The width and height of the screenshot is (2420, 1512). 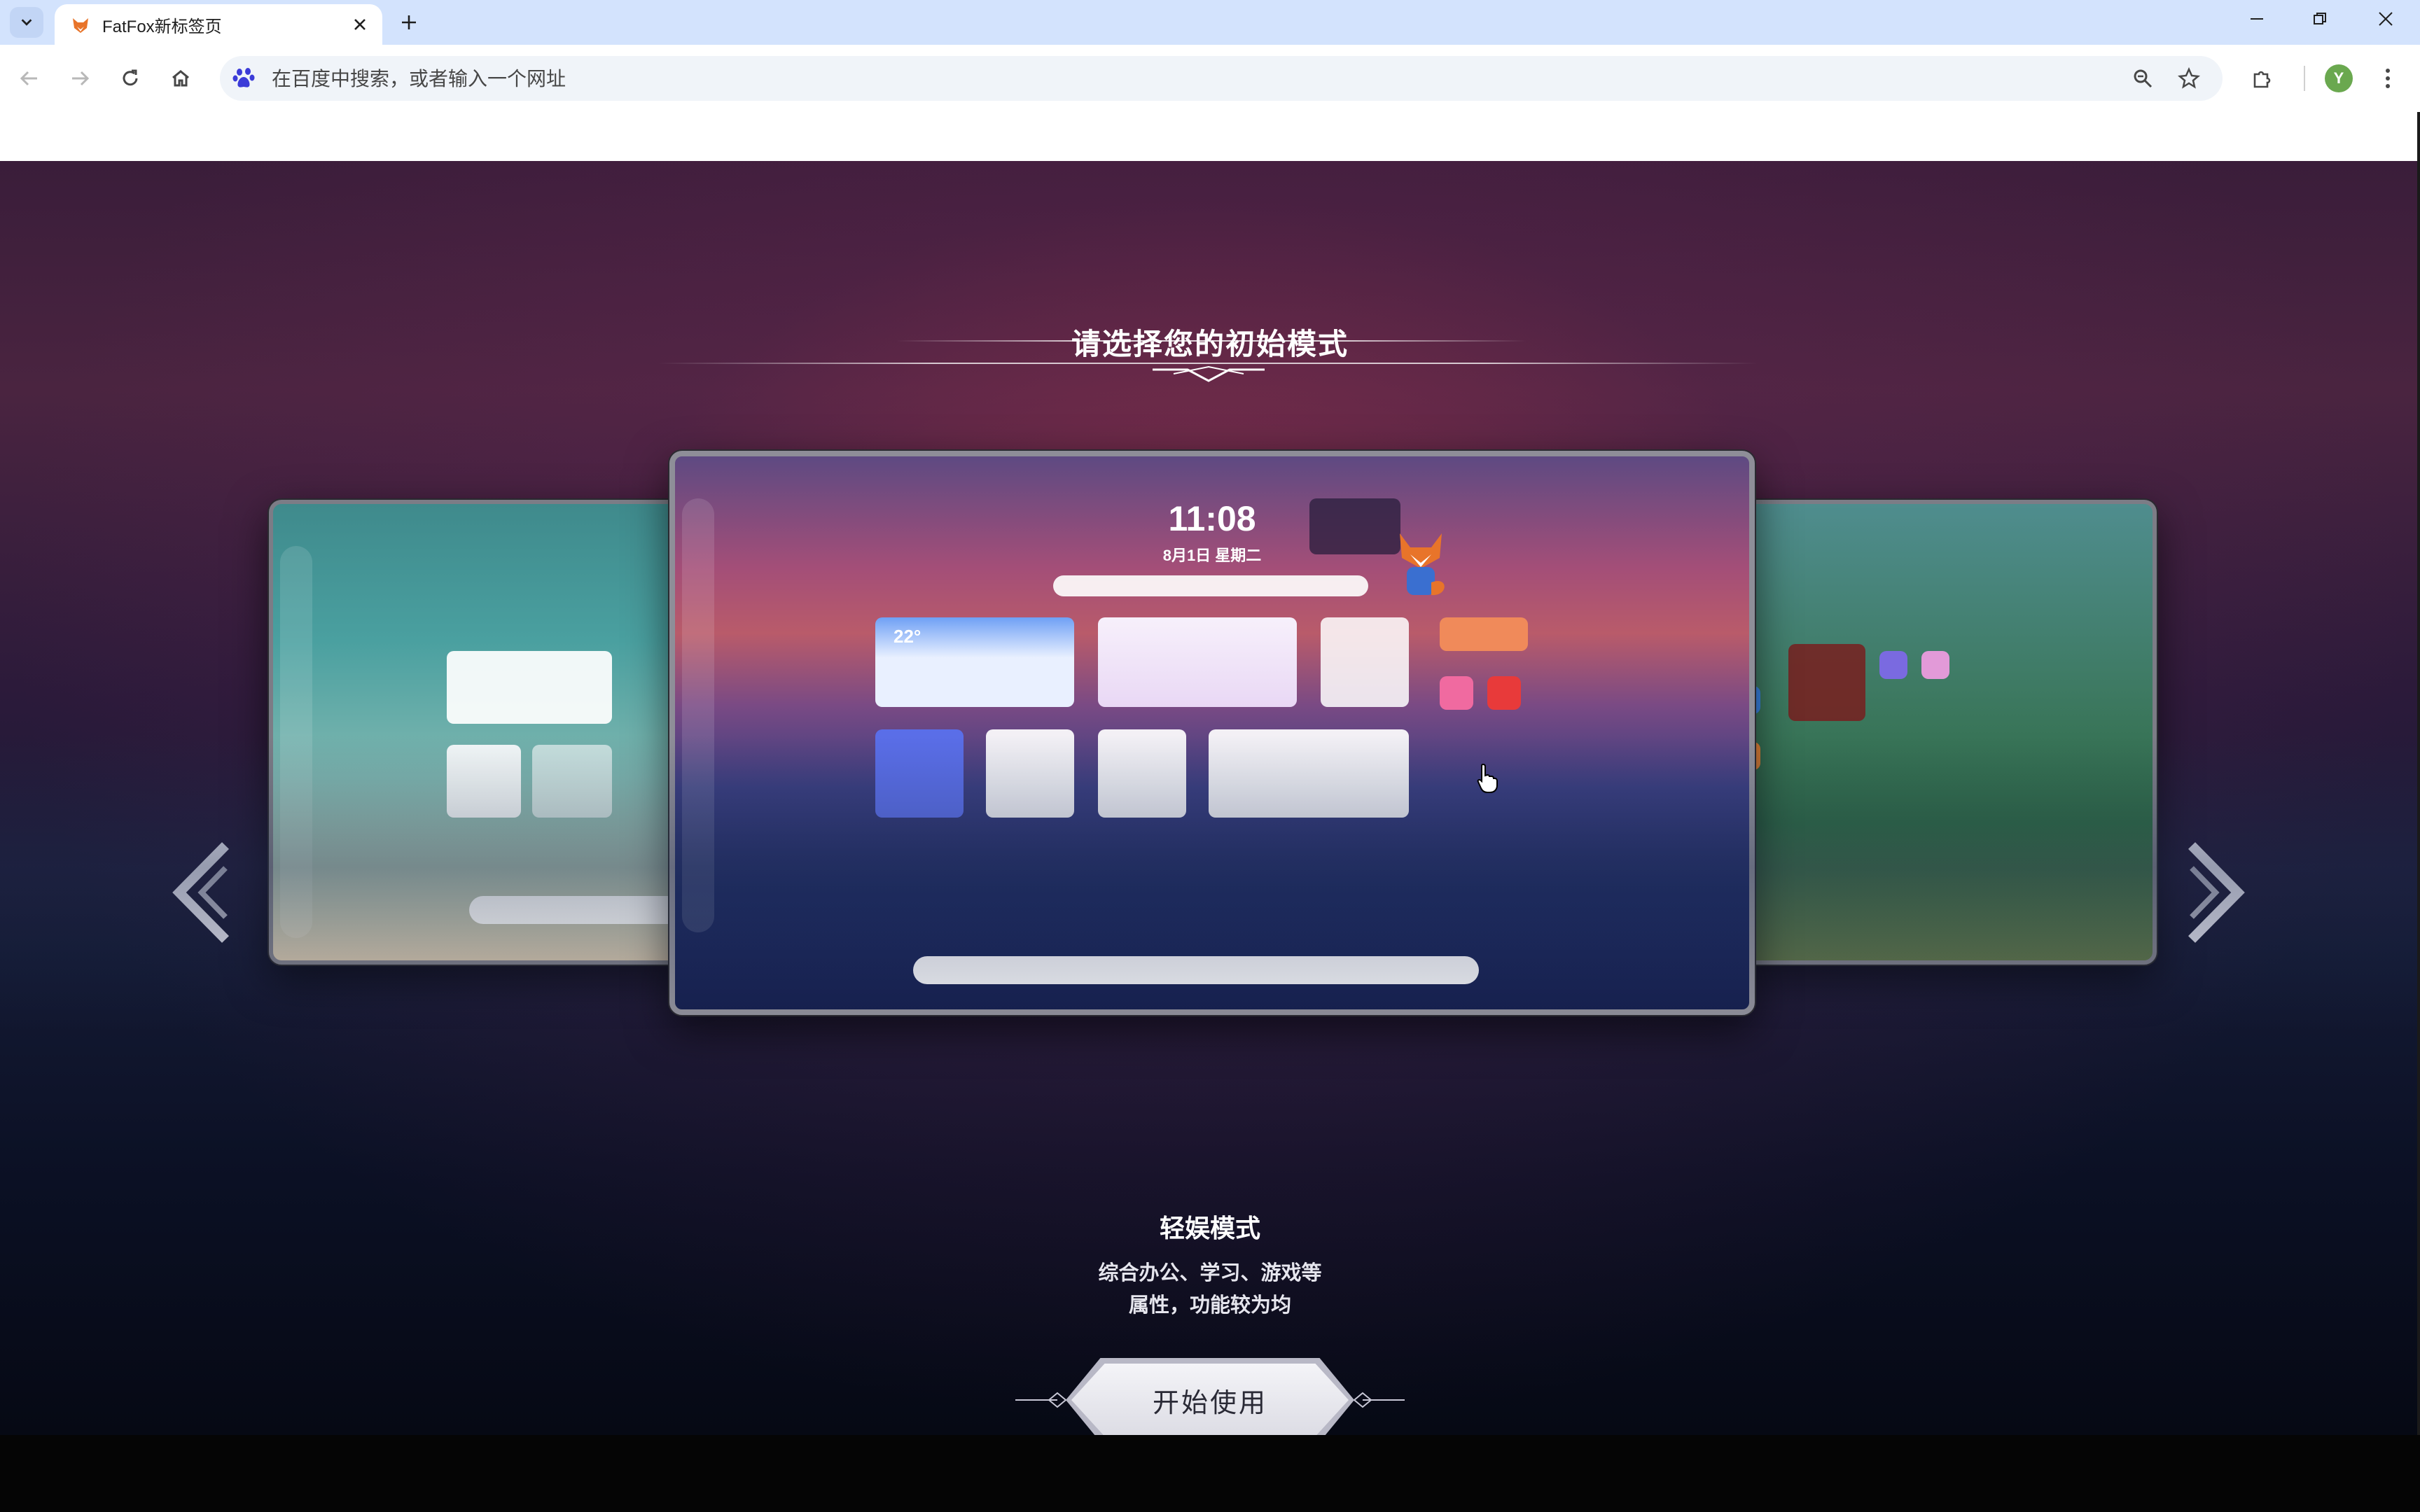 I want to click on zoom-icon, so click(x=2143, y=78).